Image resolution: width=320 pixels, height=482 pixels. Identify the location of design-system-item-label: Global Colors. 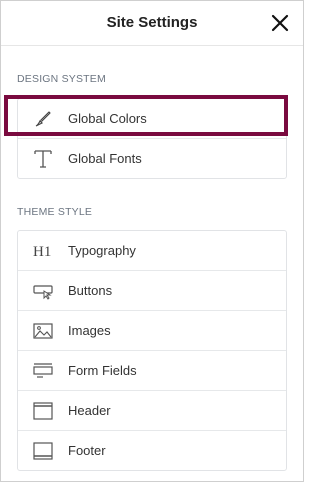
(107, 118).